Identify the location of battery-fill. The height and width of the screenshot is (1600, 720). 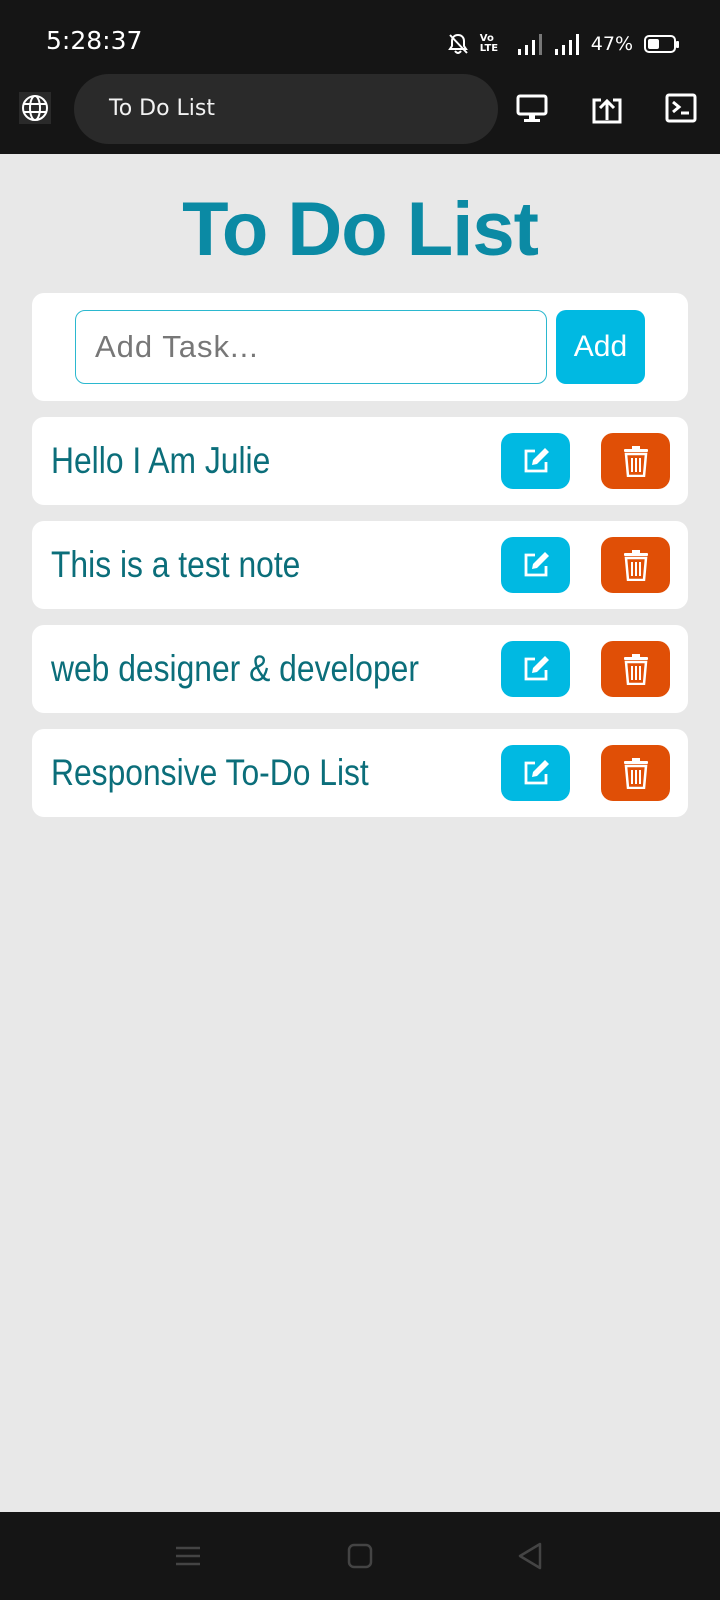
(653, 44).